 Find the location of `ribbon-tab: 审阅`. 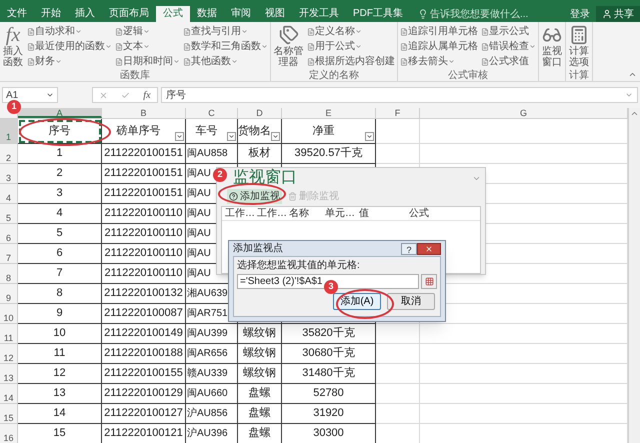

ribbon-tab: 审阅 is located at coordinates (241, 14).